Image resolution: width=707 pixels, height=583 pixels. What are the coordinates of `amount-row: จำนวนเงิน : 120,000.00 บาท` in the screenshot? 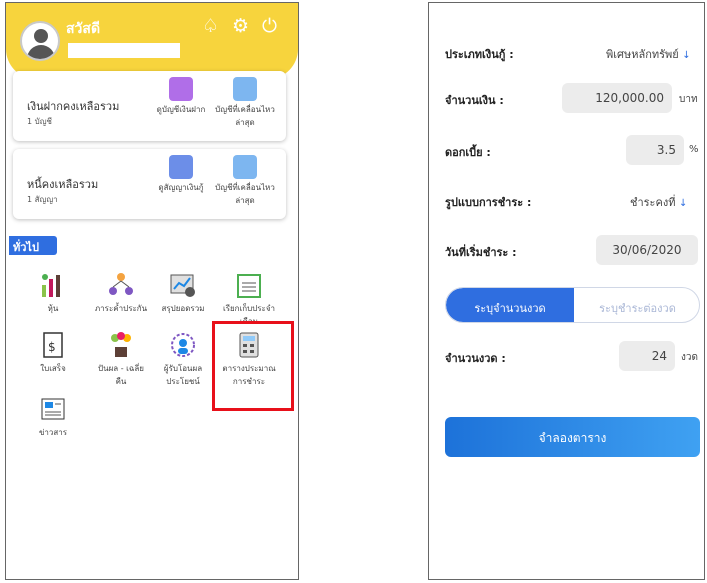 It's located at (566, 98).